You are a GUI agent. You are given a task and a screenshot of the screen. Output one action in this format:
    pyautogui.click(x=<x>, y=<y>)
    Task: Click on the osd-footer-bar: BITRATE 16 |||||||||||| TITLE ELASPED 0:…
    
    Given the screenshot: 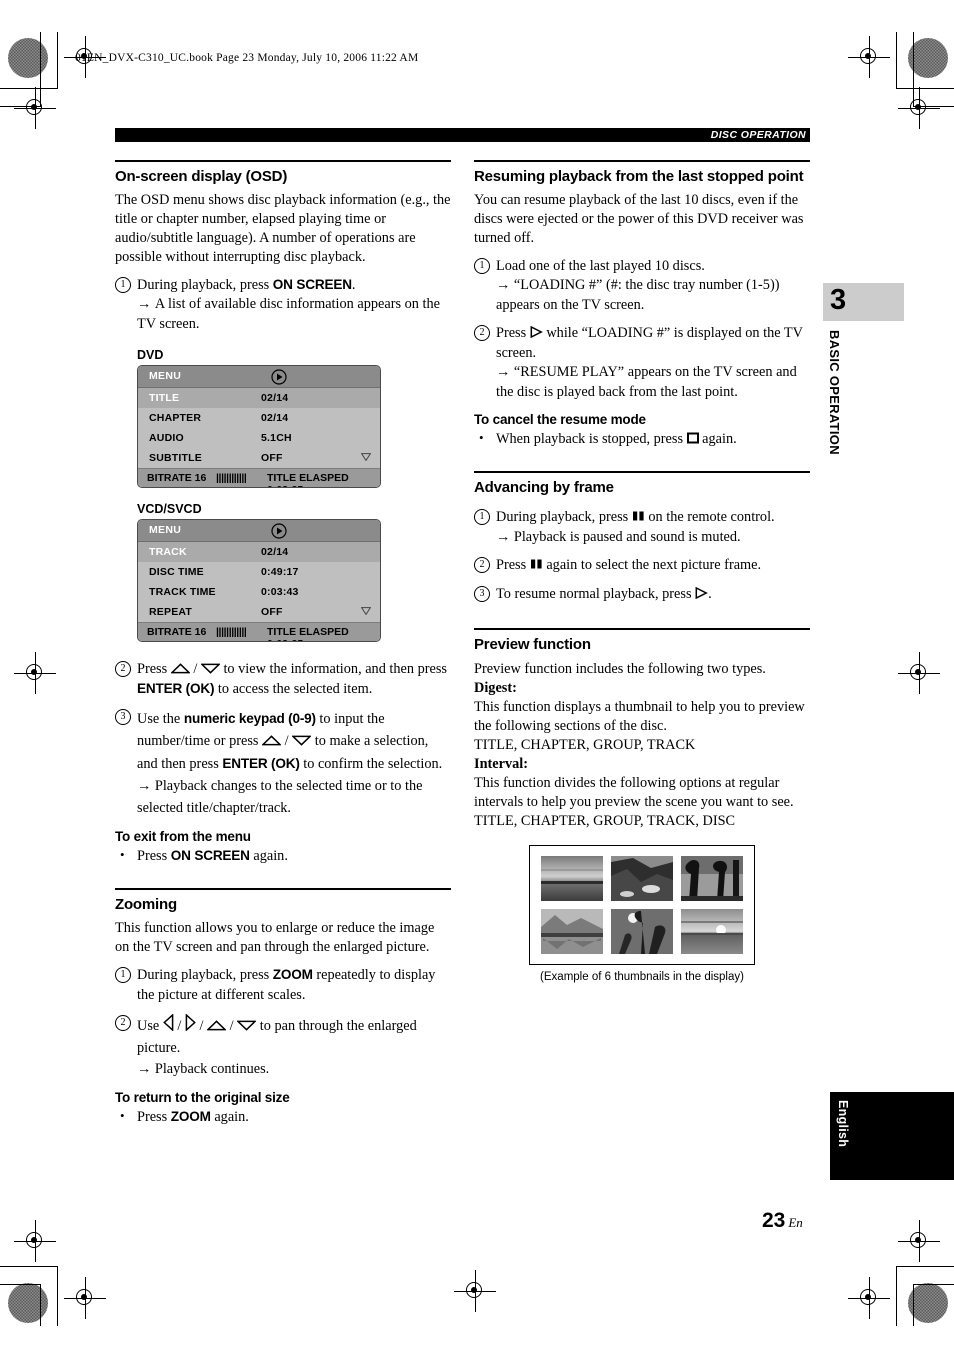 What is the action you would take?
    pyautogui.click(x=259, y=478)
    